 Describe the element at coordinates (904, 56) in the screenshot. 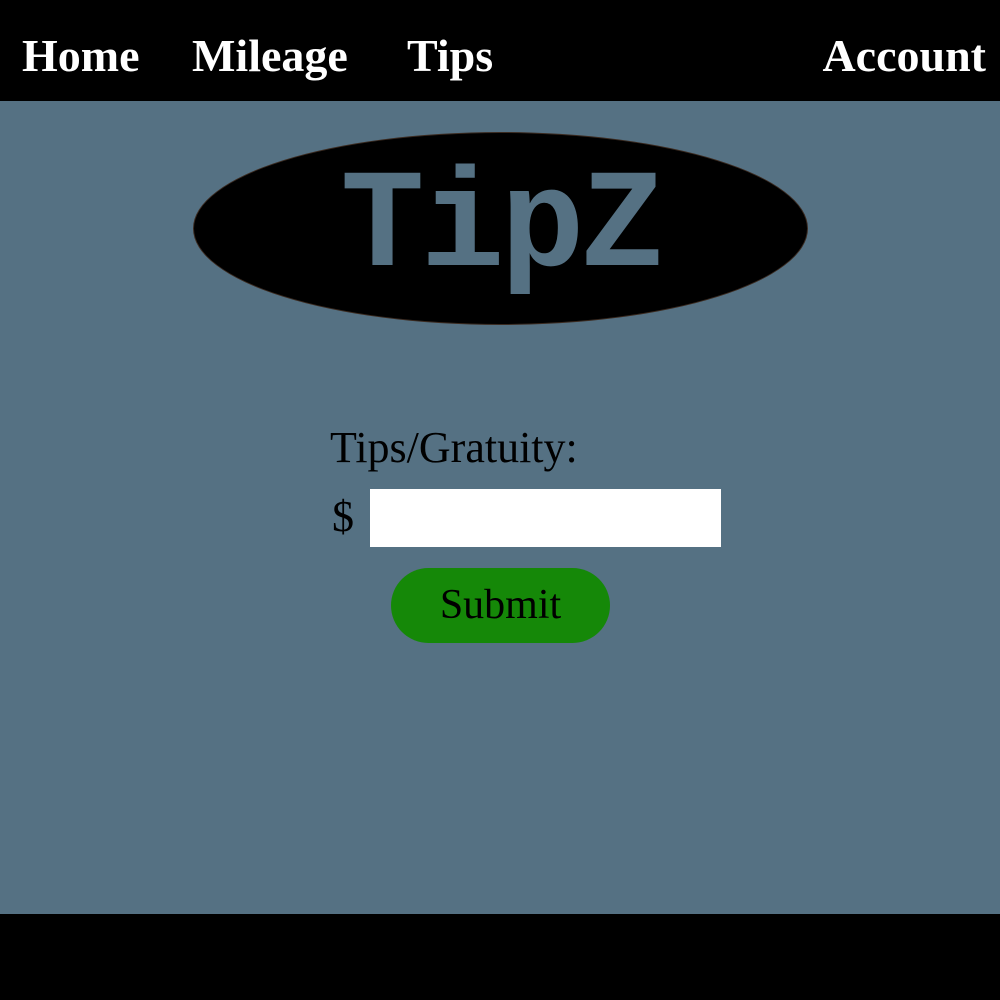

I see `nav-account-link: Account` at that location.